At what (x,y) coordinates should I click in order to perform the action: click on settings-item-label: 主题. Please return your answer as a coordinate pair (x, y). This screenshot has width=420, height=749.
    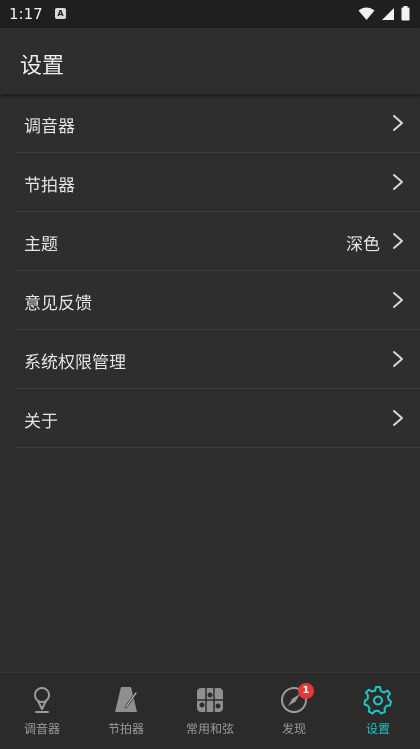
    Looking at the image, I should click on (41, 245).